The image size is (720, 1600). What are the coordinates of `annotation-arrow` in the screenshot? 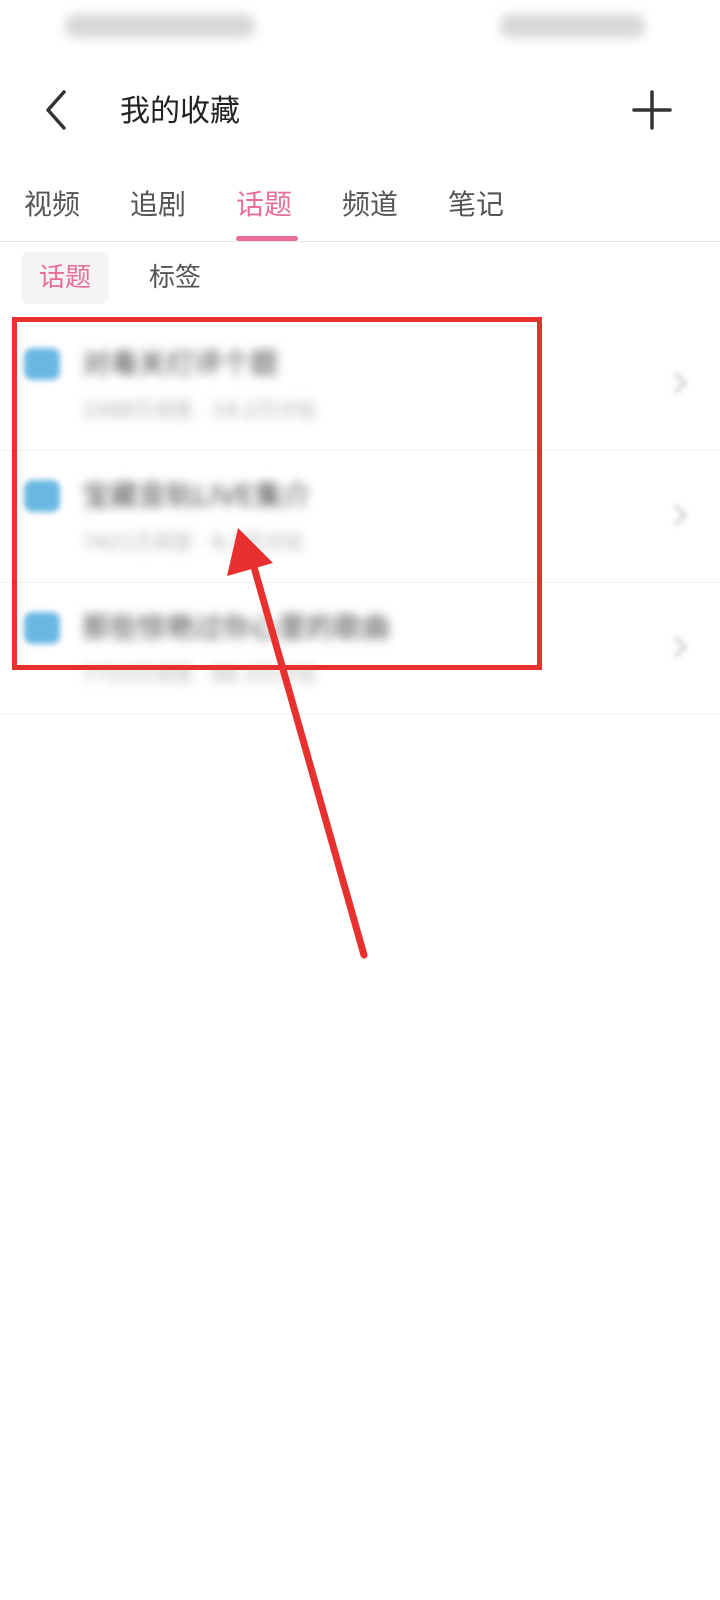 It's located at (297, 743).